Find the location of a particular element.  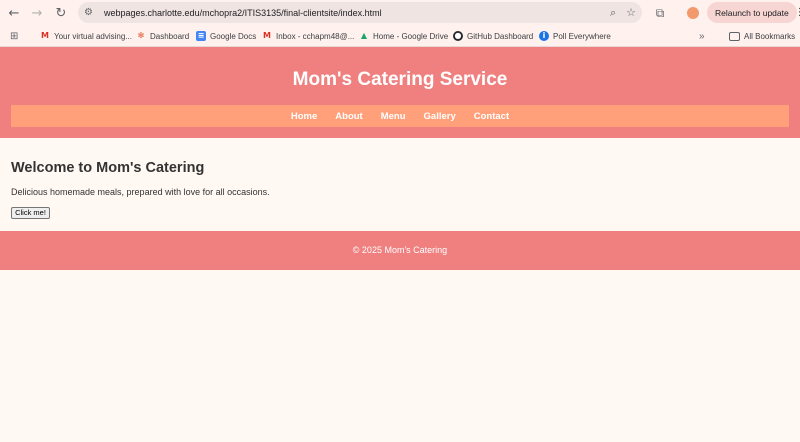

bookmark-item: ≡ Google Docs is located at coordinates (226, 36).